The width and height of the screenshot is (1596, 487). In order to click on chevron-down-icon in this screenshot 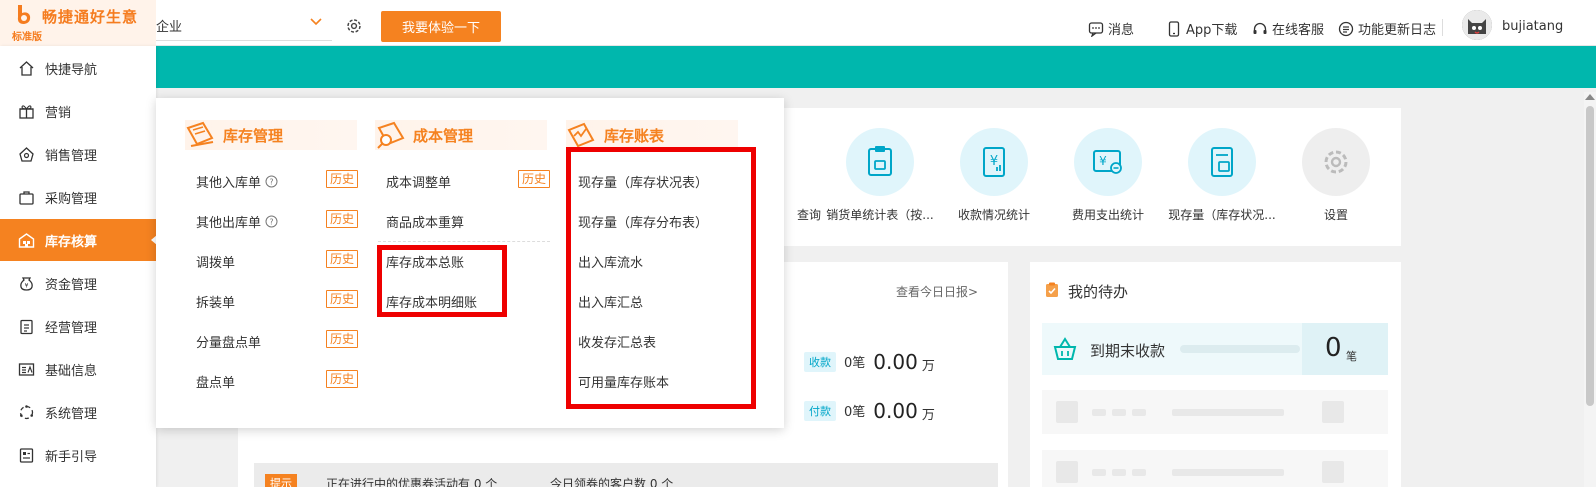, I will do `click(316, 22)`.